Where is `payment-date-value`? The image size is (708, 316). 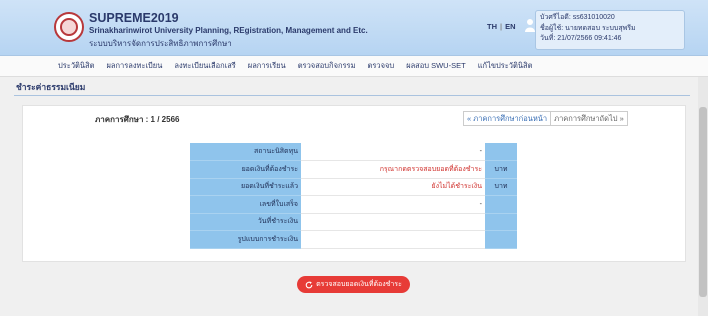
payment-date-value is located at coordinates (393, 222).